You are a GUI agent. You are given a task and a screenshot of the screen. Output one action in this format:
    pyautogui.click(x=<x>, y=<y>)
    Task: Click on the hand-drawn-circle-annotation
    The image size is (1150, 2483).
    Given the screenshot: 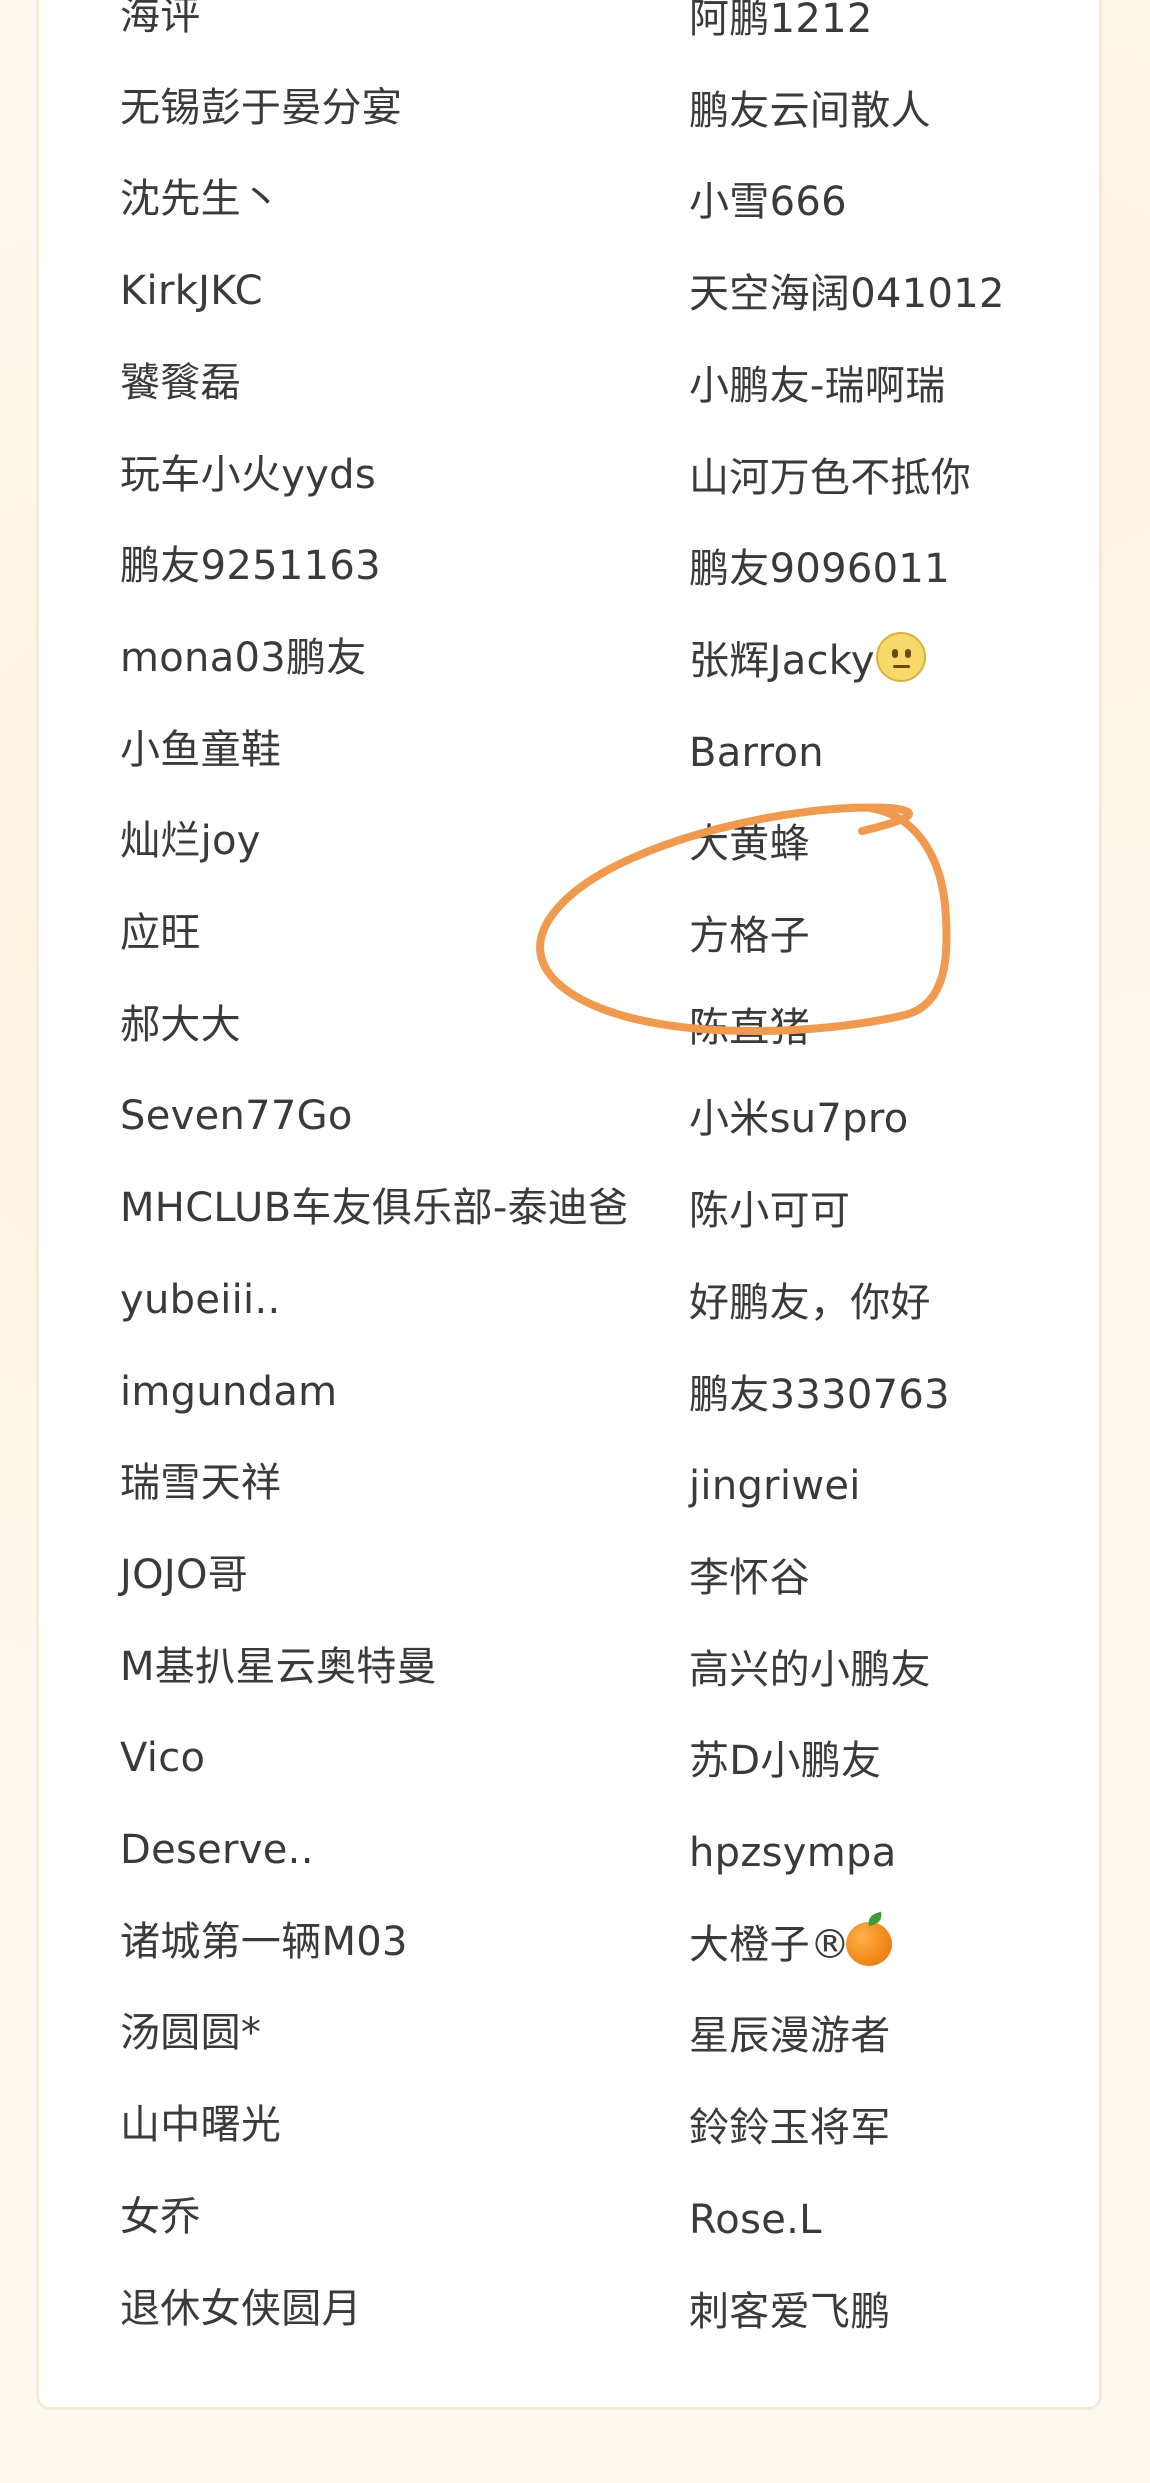 What is the action you would take?
    pyautogui.click(x=743, y=919)
    